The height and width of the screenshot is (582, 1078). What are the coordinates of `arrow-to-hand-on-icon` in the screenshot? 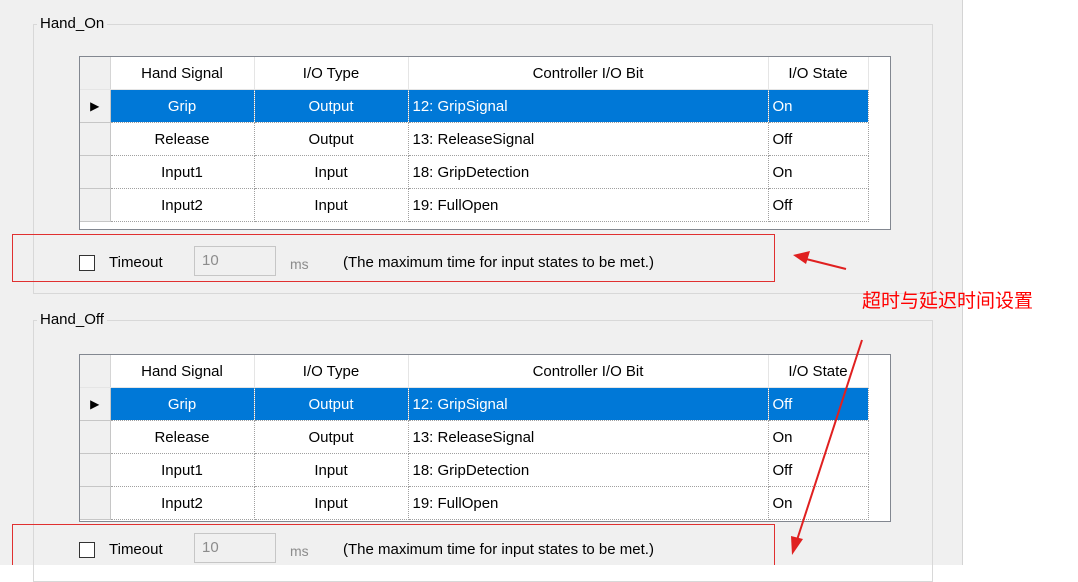 It's located at (820, 260).